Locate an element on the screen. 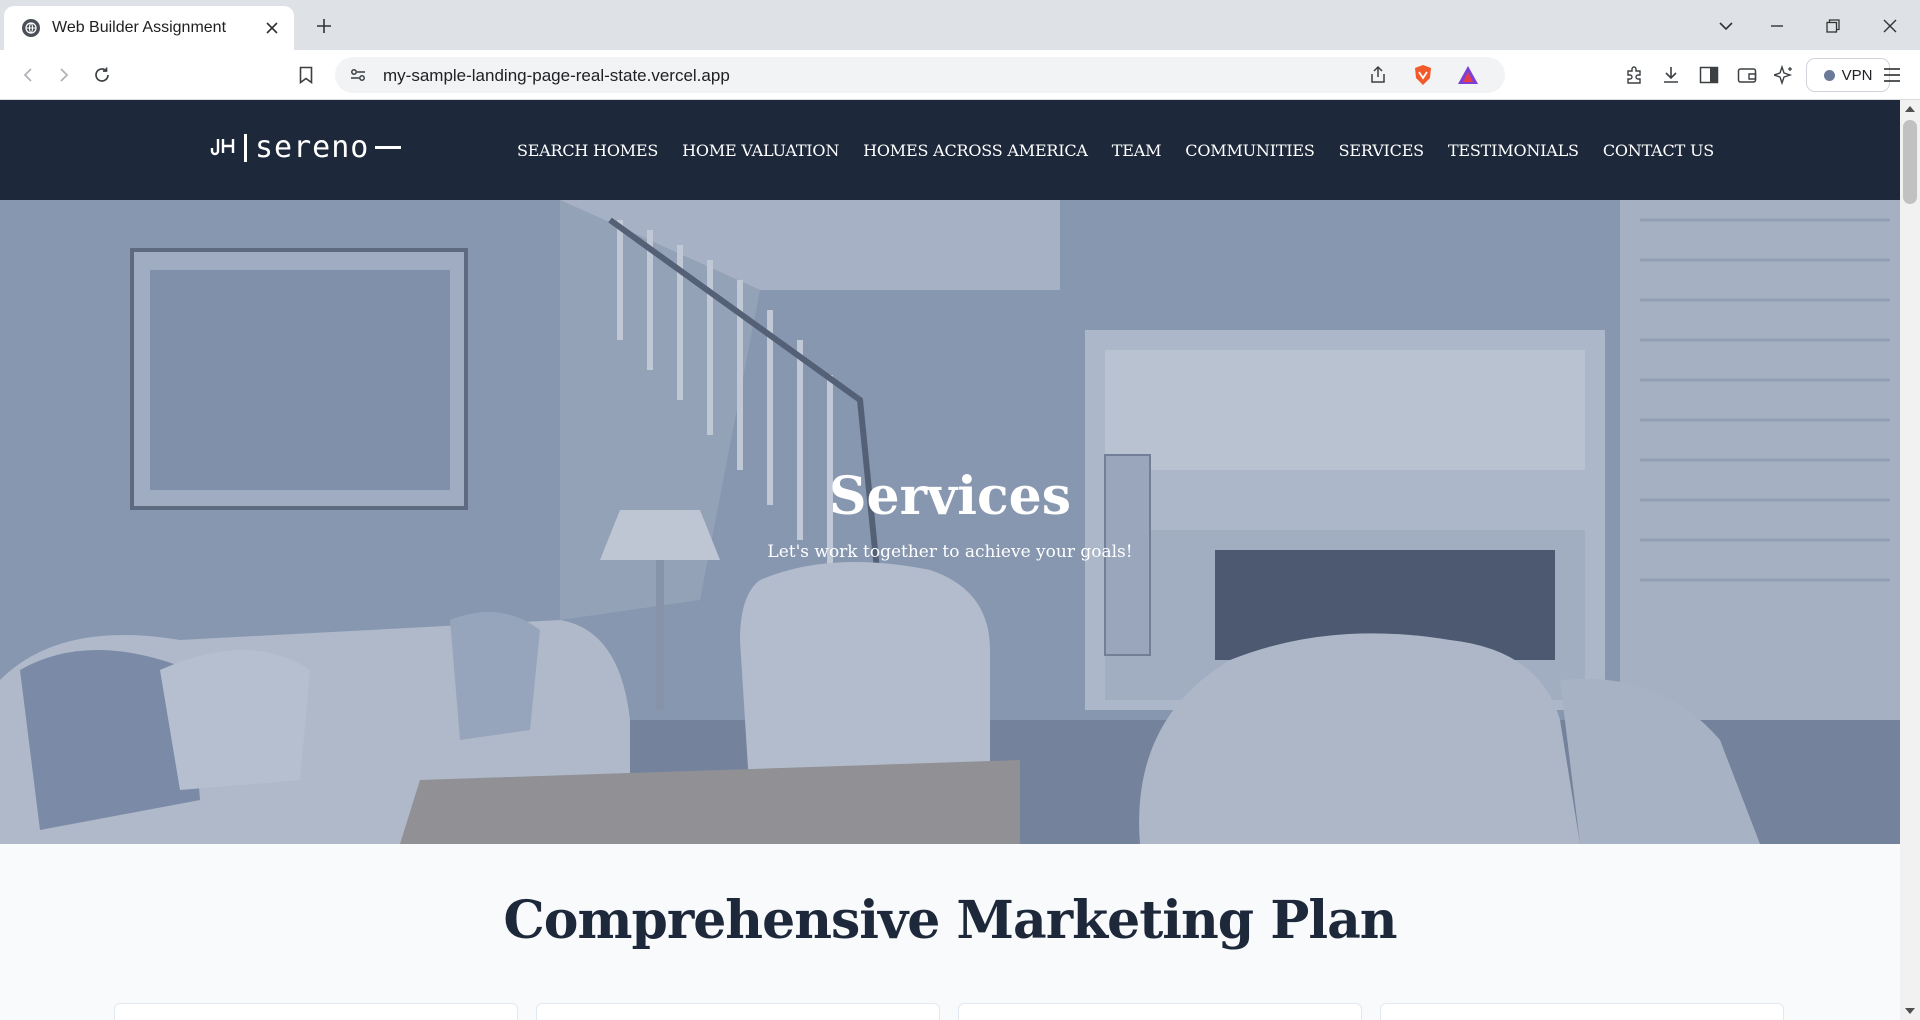  site-settings-icon is located at coordinates (358, 77).